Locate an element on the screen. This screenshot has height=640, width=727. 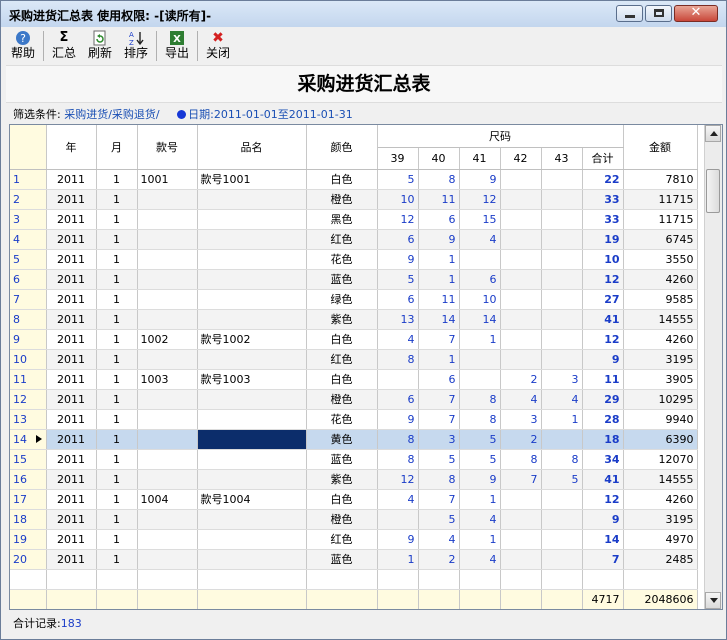
col-header-amount: 金额 is located at coordinates (660, 147).